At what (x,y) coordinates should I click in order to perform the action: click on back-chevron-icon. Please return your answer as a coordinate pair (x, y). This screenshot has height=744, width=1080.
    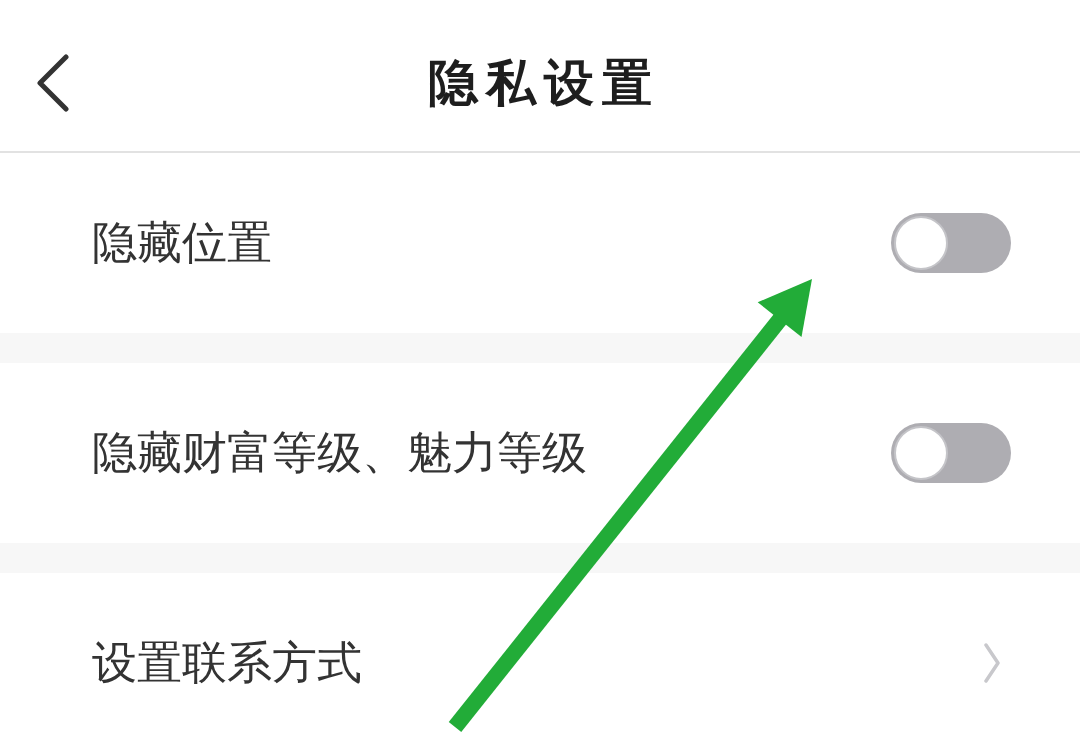
    Looking at the image, I should click on (53, 83).